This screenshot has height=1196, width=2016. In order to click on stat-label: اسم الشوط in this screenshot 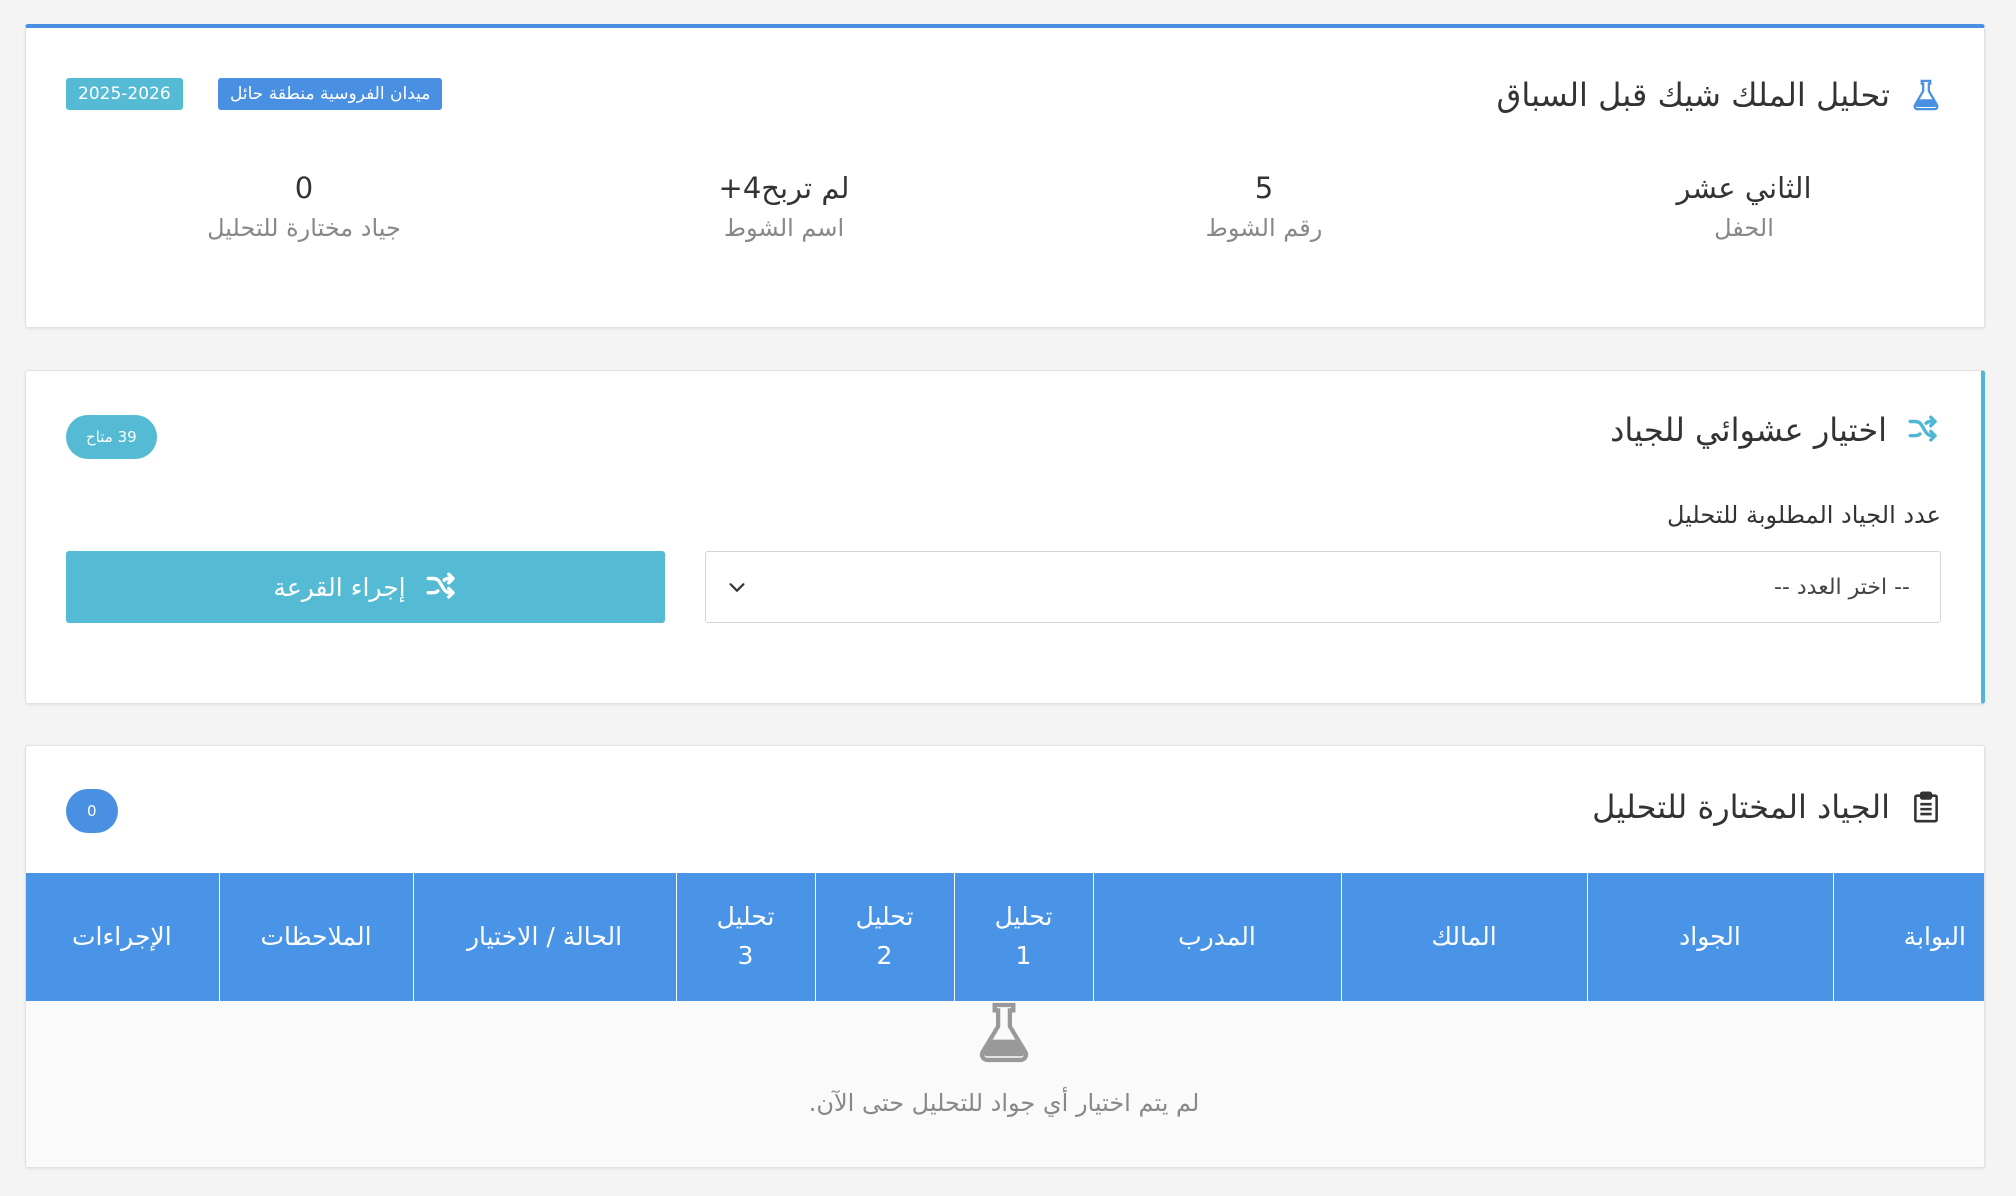, I will do `click(784, 228)`.